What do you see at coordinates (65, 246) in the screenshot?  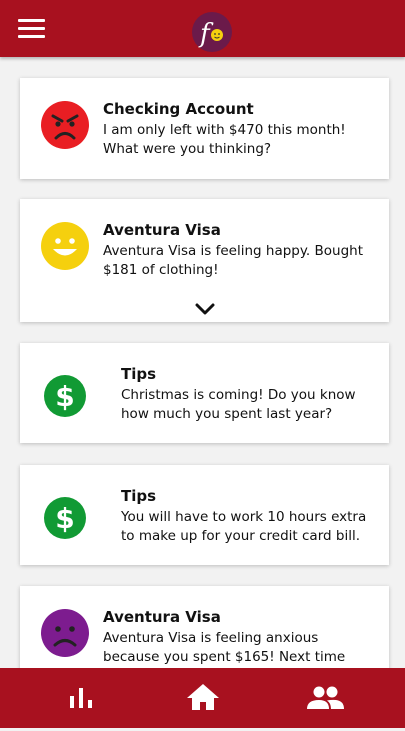 I see `happy-face-icon` at bounding box center [65, 246].